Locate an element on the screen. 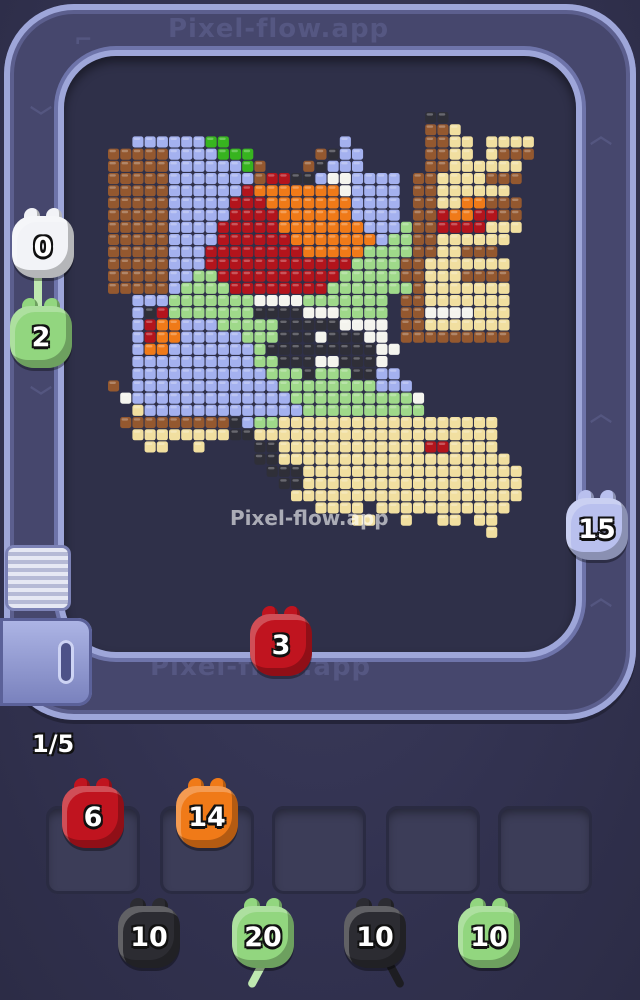 The image size is (640, 1000). queue-pig-green-1: 20 is located at coordinates (263, 933).